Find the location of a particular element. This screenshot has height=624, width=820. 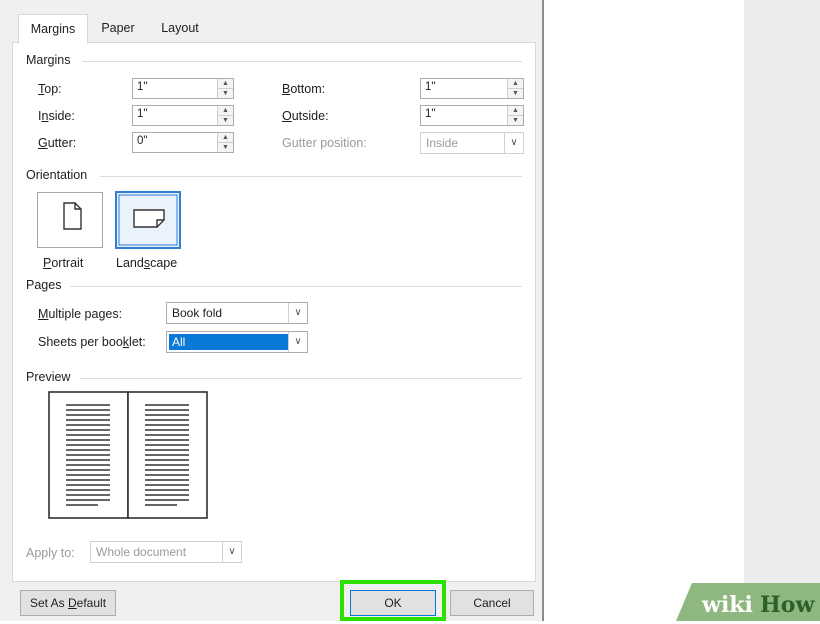

wikihow-logo: wiki How is located at coordinates (748, 602).